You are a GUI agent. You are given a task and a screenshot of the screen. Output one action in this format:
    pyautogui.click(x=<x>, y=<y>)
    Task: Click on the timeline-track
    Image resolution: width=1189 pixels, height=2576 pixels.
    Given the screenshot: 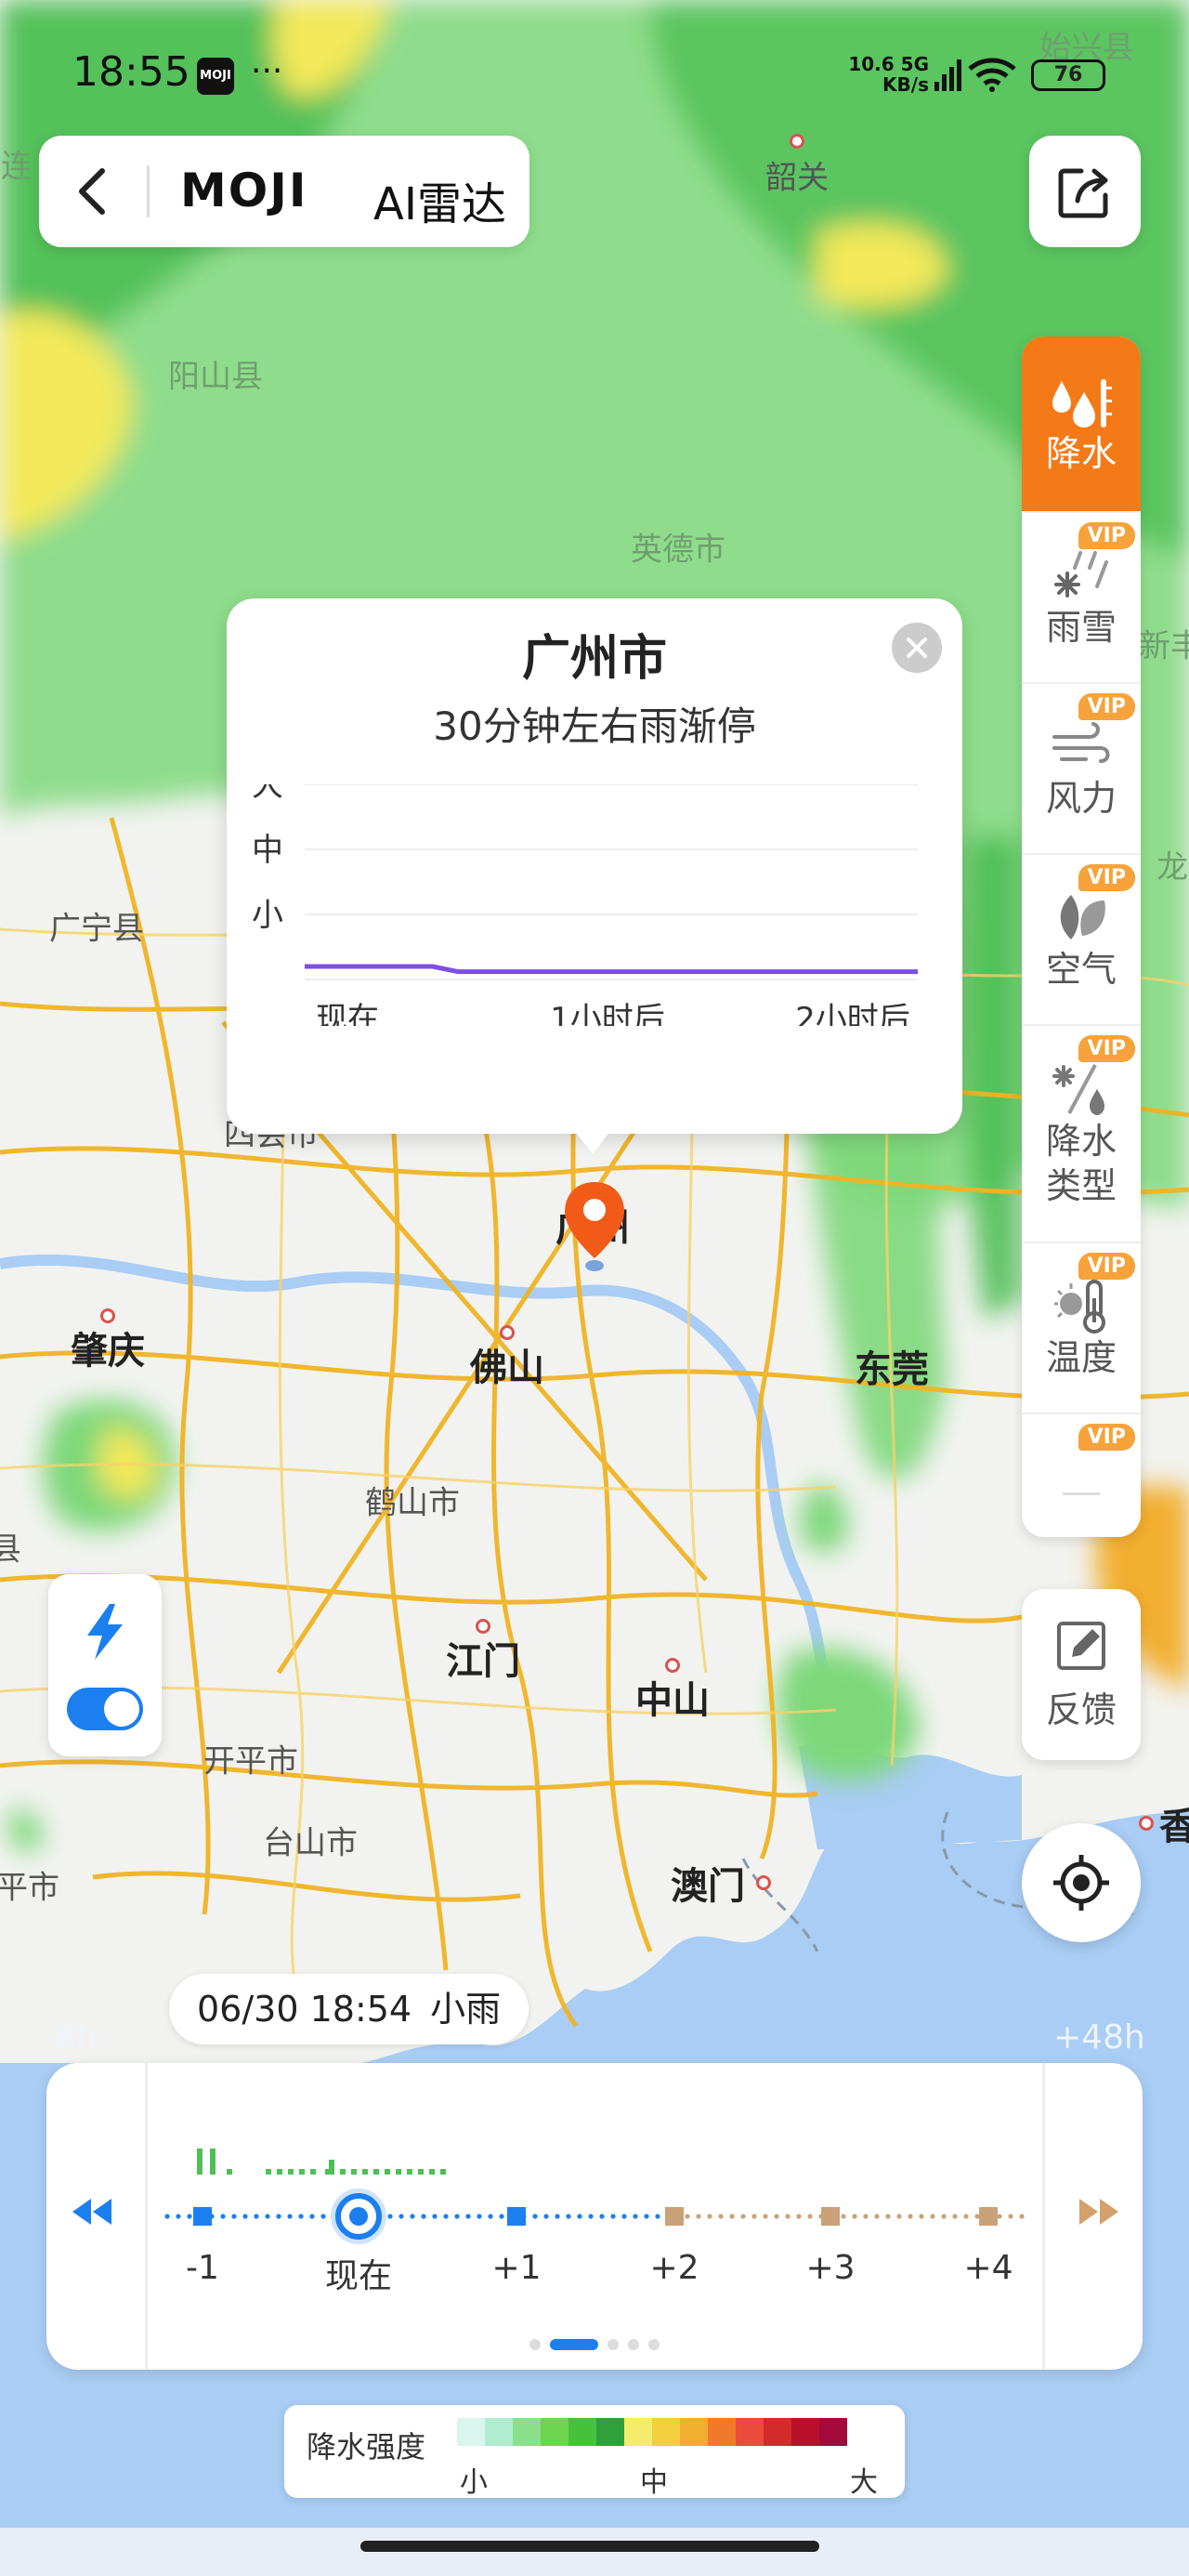 What is the action you would take?
    pyautogui.click(x=594, y=2216)
    